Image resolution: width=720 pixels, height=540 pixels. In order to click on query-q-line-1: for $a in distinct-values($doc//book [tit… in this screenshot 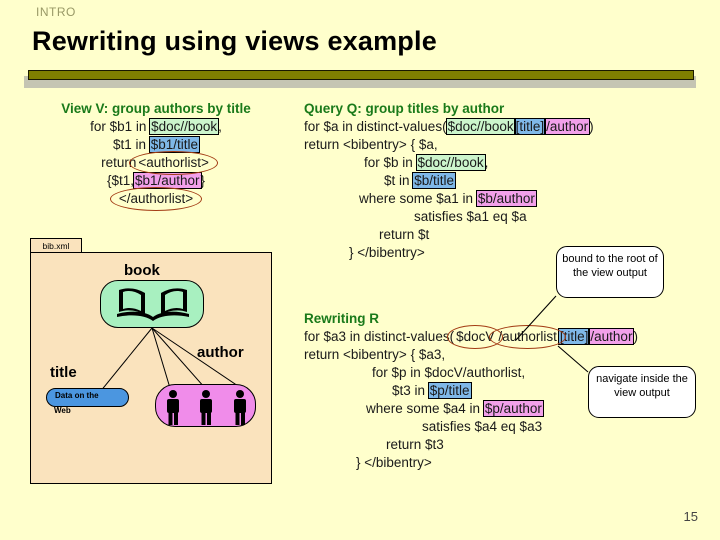, I will do `click(500, 127)`.